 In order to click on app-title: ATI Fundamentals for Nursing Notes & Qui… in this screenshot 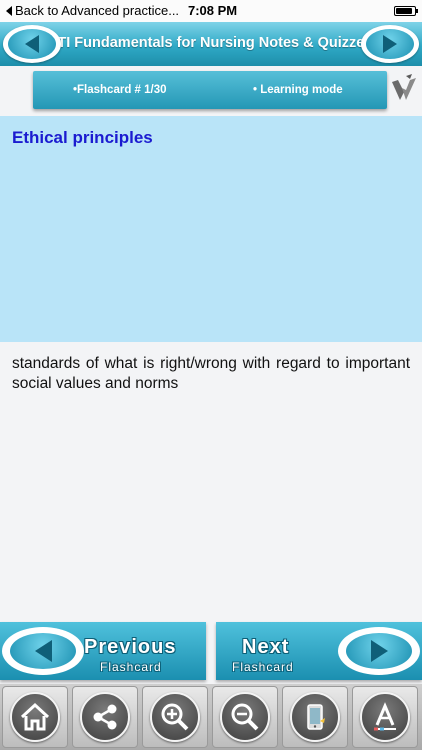, I will do `click(211, 43)`.